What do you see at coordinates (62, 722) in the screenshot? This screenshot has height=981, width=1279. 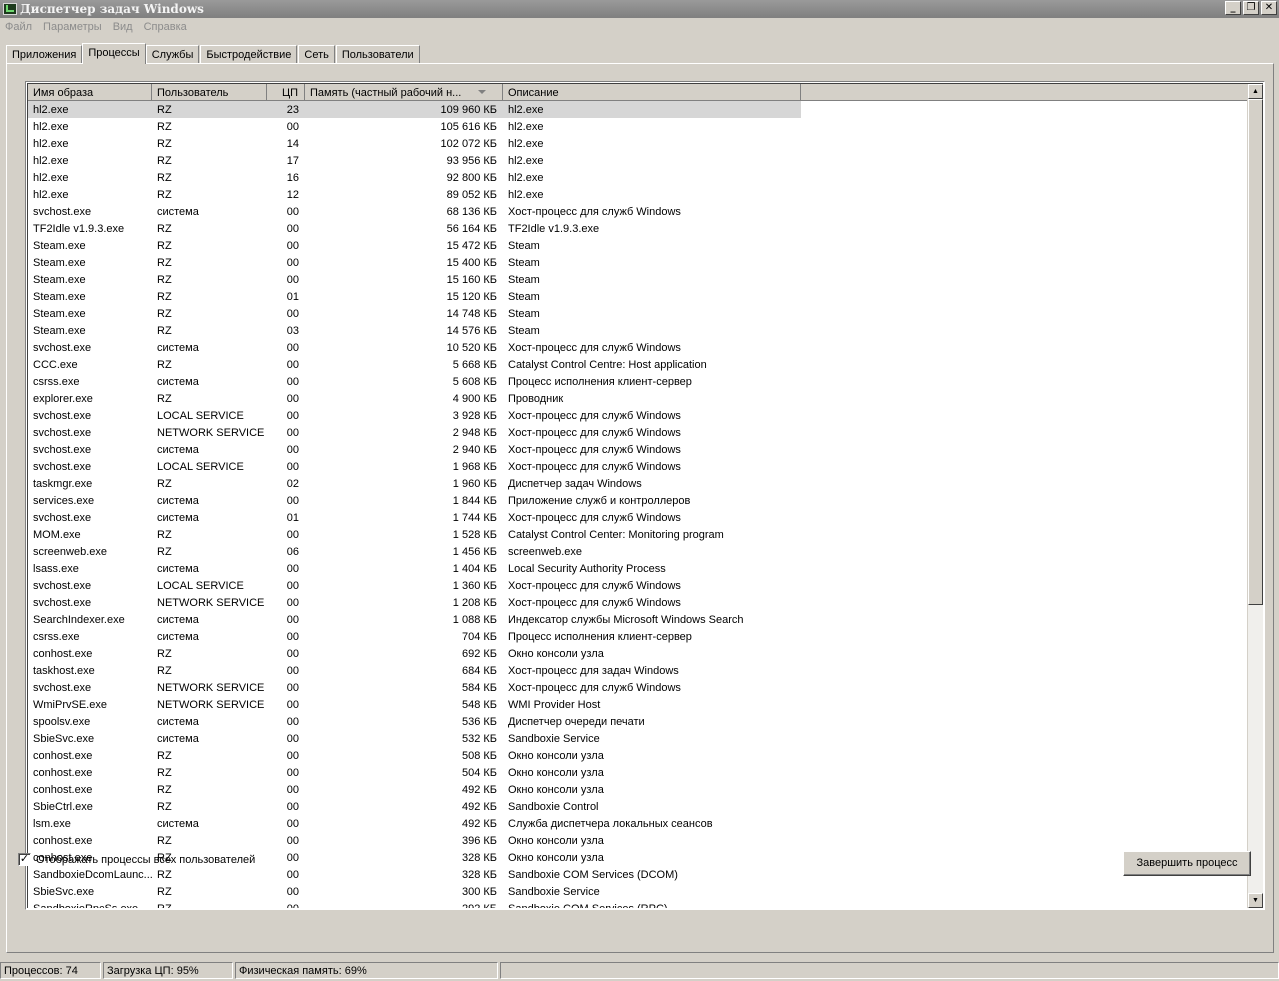 I see `cell-image-name: spoolsv.exe` at bounding box center [62, 722].